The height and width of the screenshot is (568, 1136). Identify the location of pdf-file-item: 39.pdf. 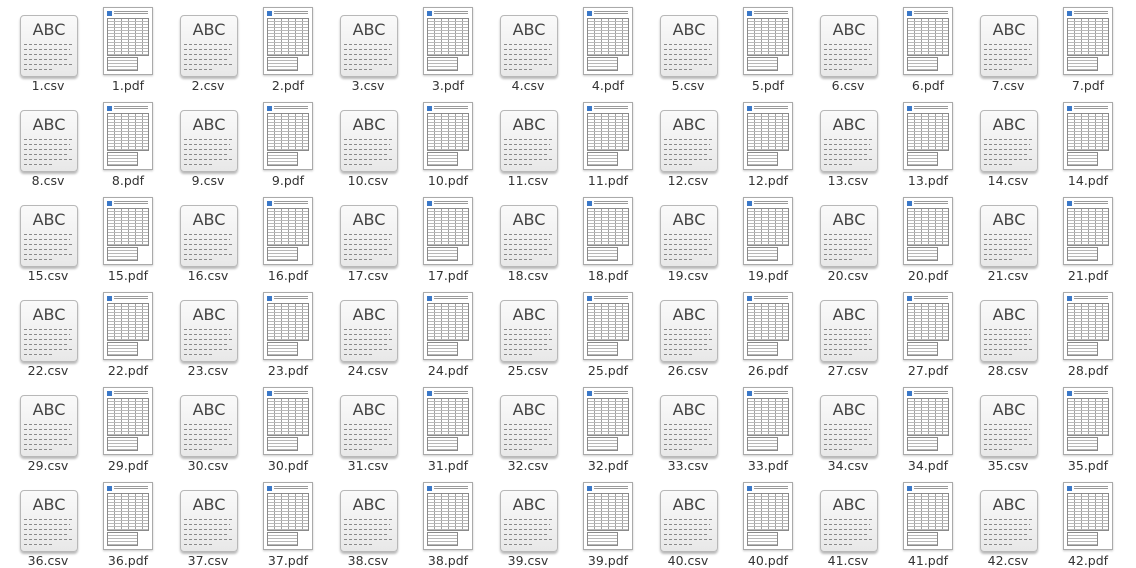
(608, 524).